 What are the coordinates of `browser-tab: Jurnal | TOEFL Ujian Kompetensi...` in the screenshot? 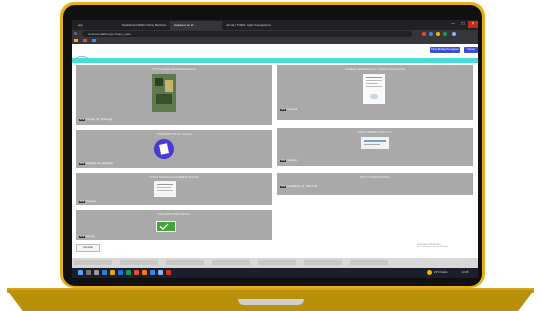 It's located at (251, 25).